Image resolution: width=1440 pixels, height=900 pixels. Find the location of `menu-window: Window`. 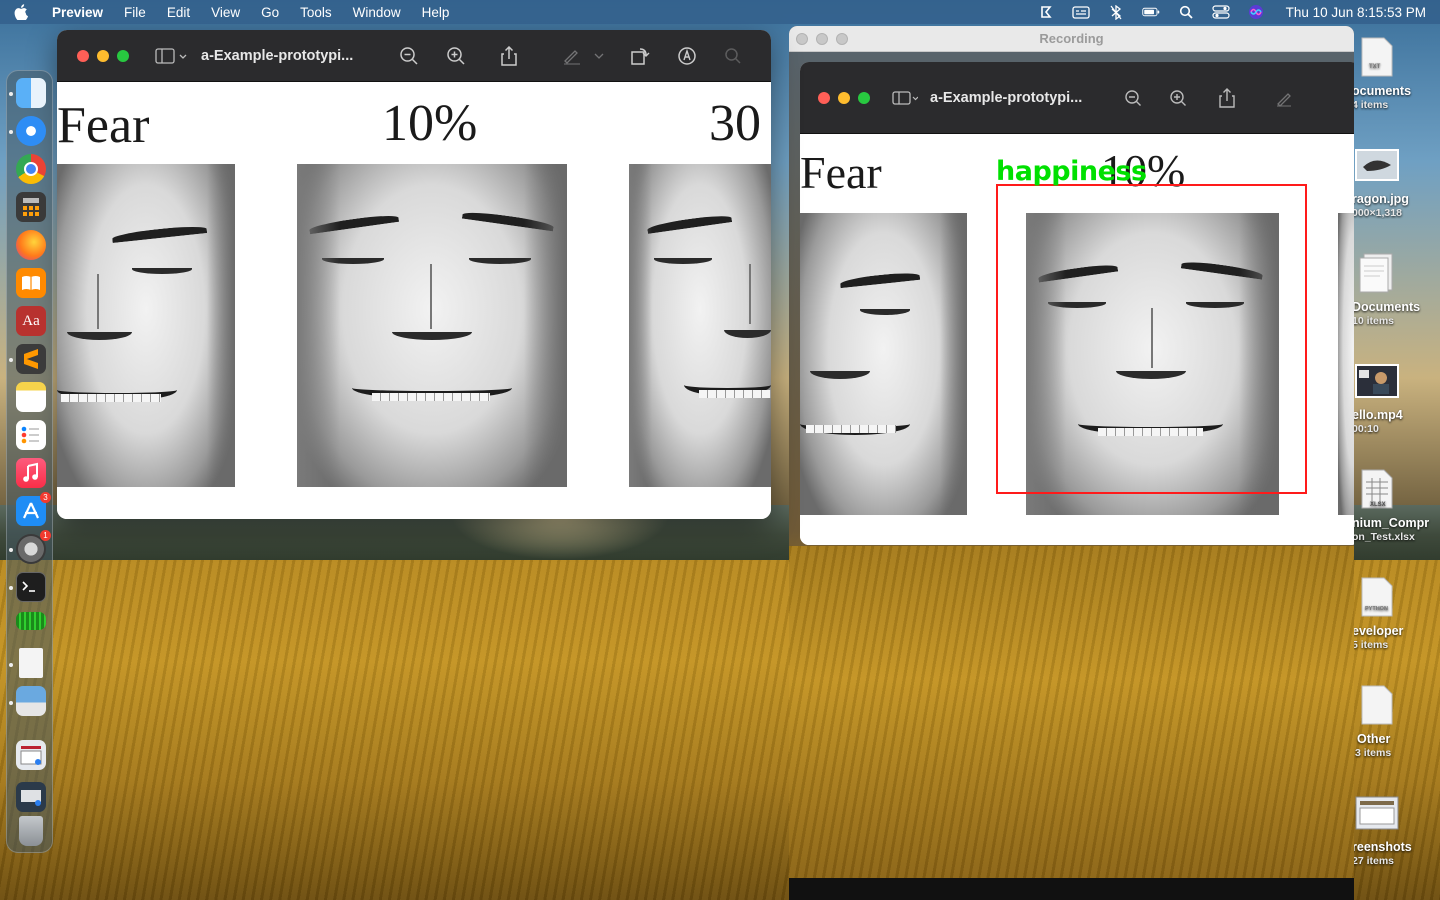

menu-window: Window is located at coordinates (377, 12).